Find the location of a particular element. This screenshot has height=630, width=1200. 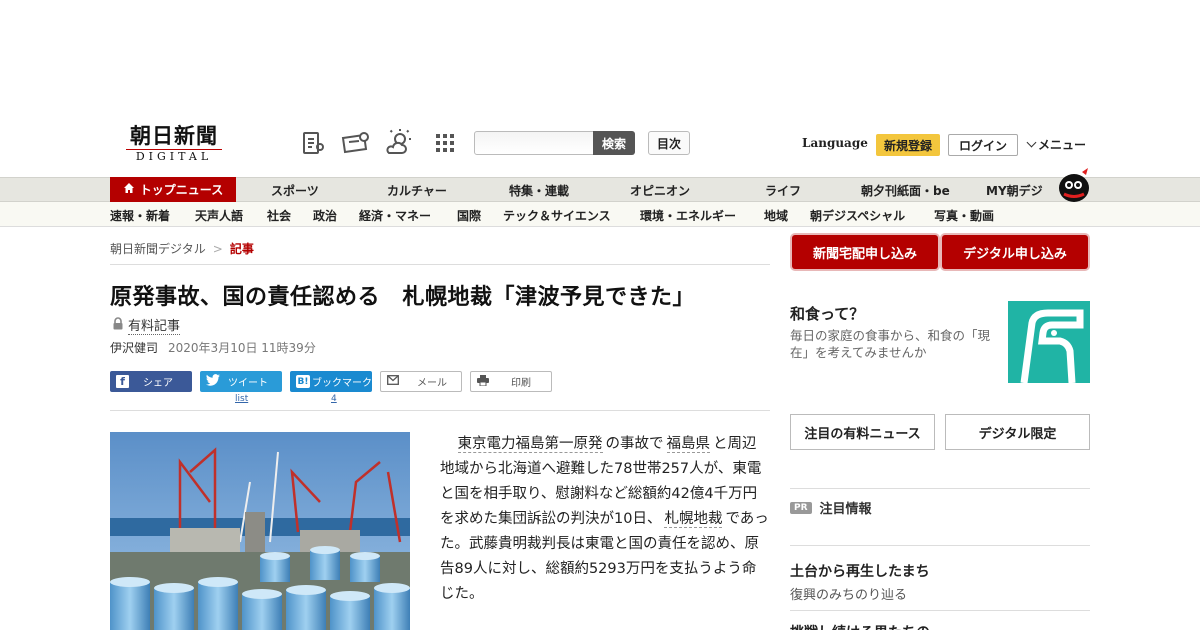

nav2-special: 朝デジスペシャル is located at coordinates (857, 215).